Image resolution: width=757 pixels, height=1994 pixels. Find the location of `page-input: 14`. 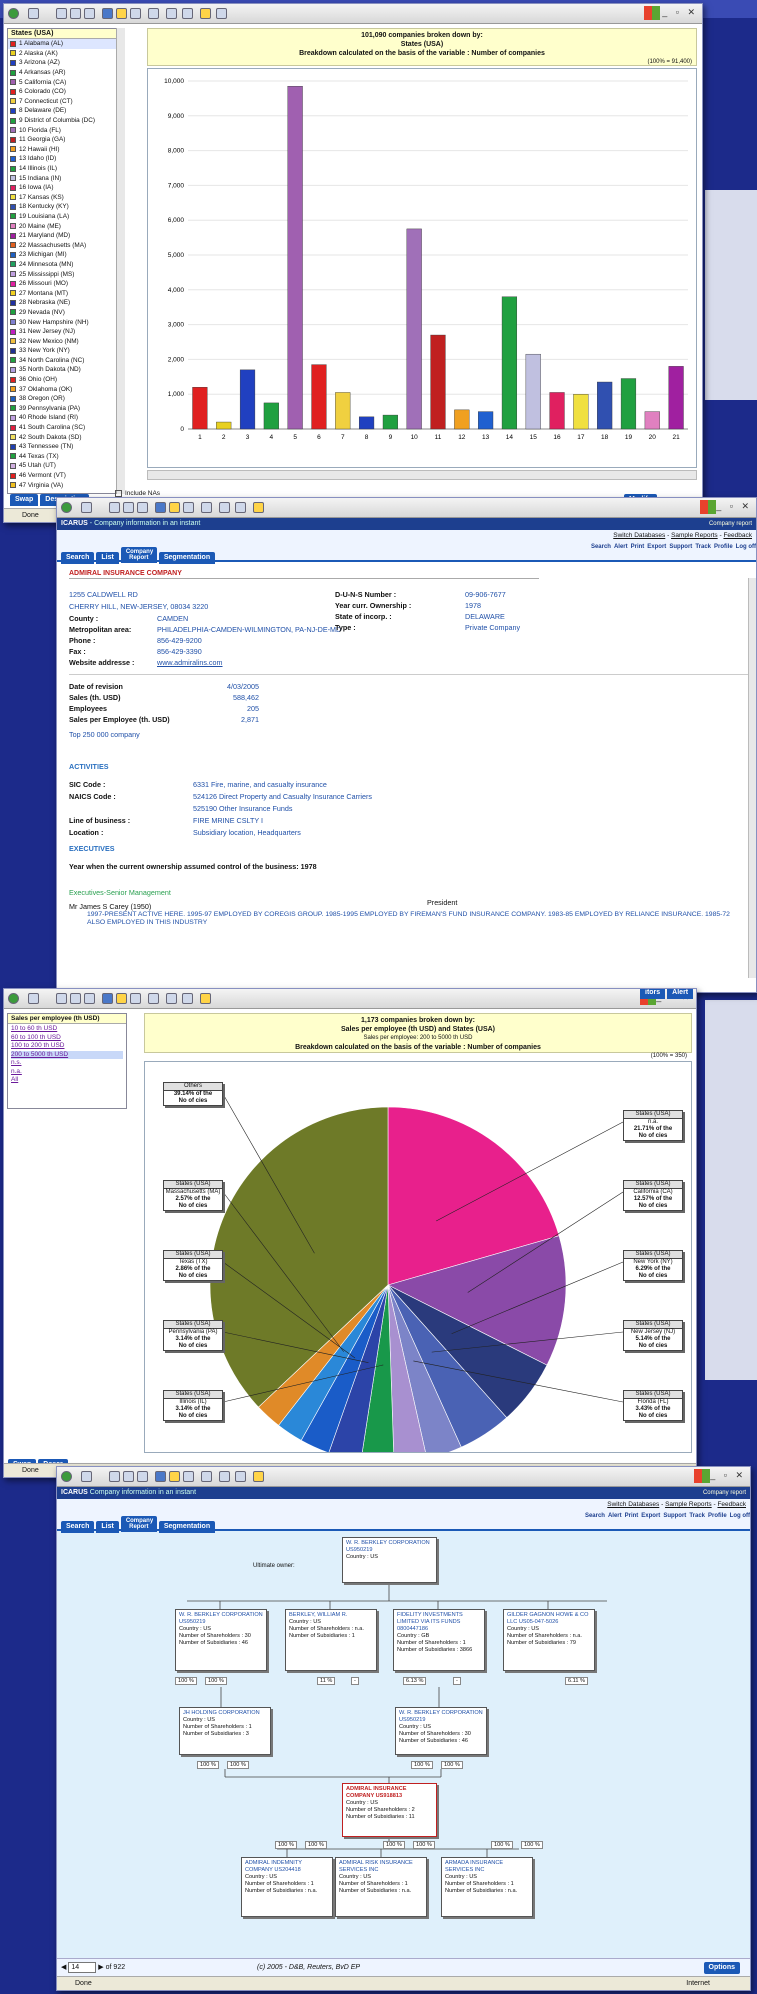

page-input: 14 is located at coordinates (82, 1967).